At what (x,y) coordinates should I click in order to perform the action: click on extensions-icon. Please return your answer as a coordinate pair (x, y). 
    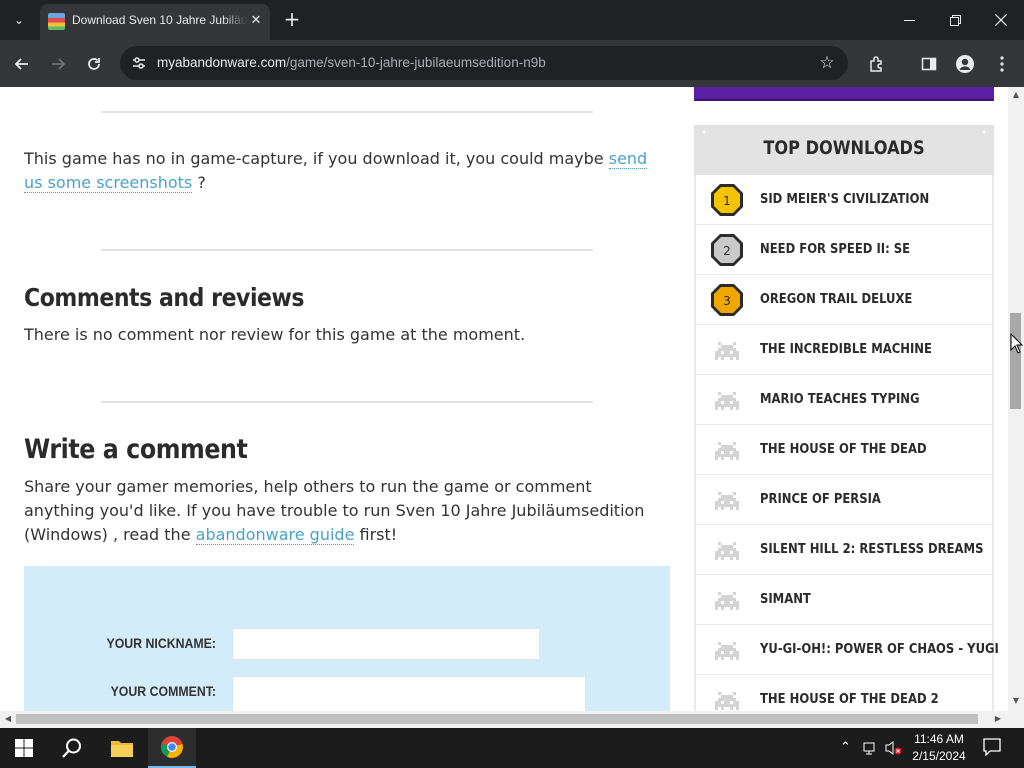
    Looking at the image, I should click on (877, 64).